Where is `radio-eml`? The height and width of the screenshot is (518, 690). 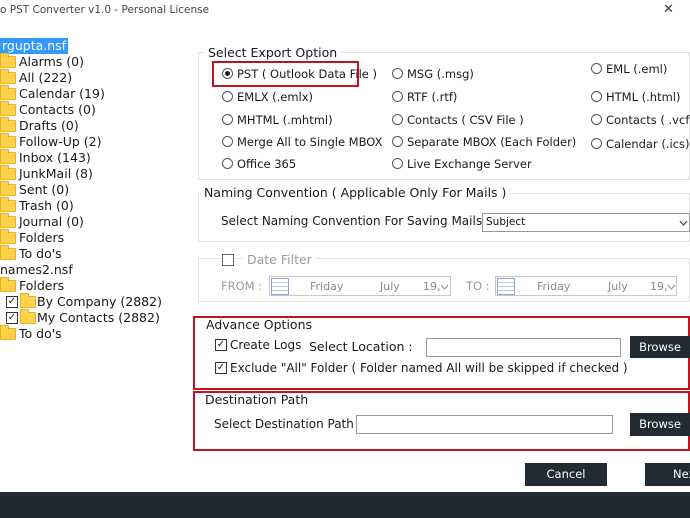
radio-eml is located at coordinates (596, 68).